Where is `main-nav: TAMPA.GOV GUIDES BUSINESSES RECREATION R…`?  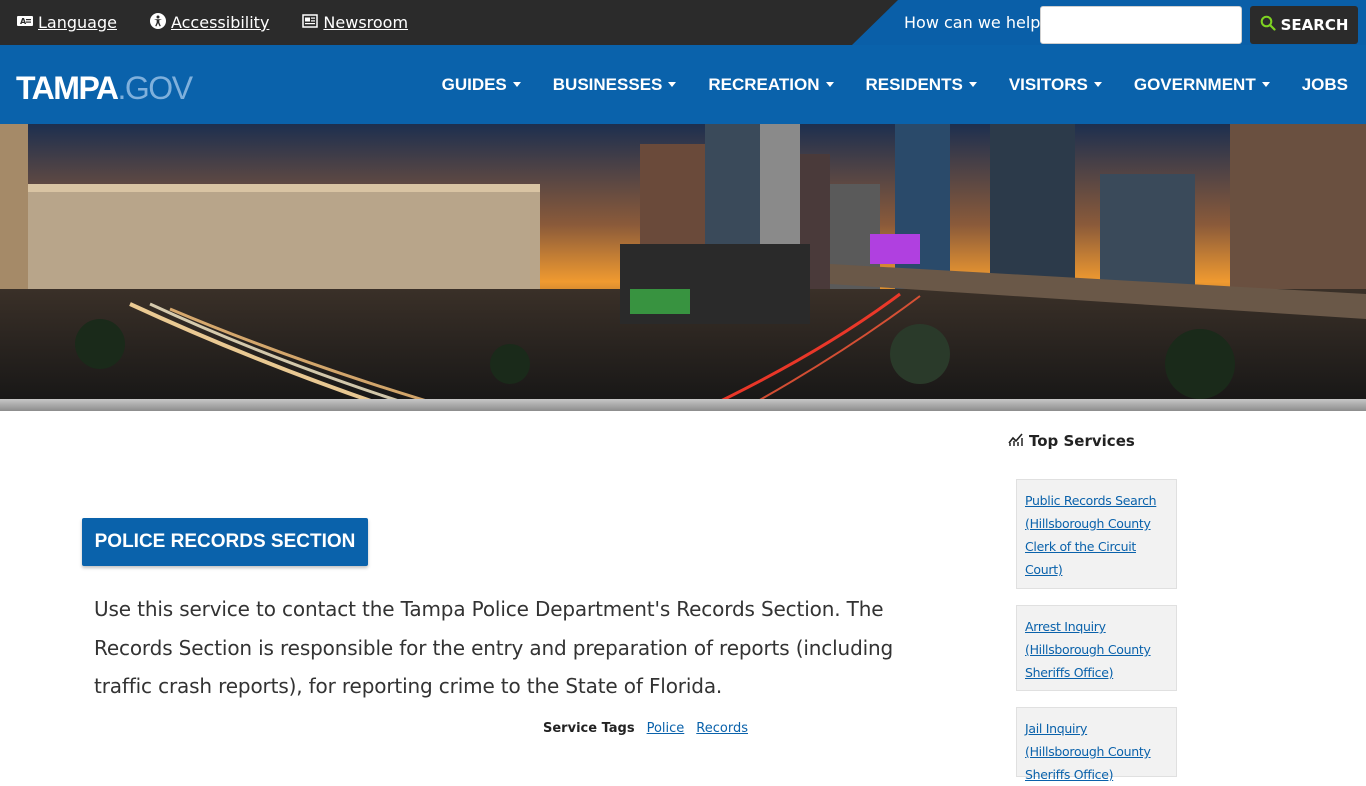 main-nav: TAMPA.GOV GUIDES BUSINESSES RECREATION R… is located at coordinates (683, 84).